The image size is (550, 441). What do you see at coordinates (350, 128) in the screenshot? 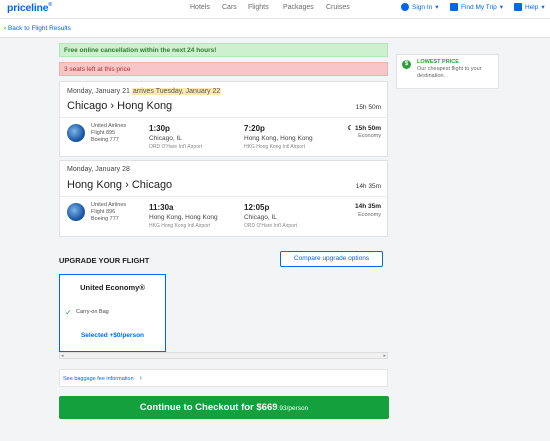
I see `moon-icon: ☾` at bounding box center [350, 128].